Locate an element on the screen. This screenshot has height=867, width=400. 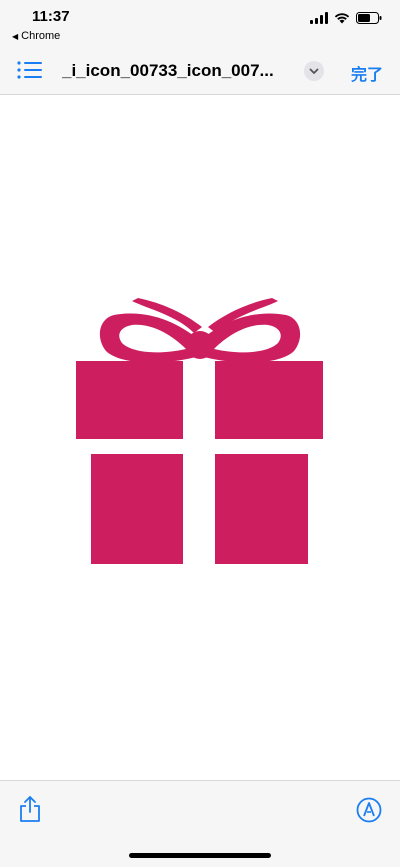
list-view-button is located at coordinates (30, 70).